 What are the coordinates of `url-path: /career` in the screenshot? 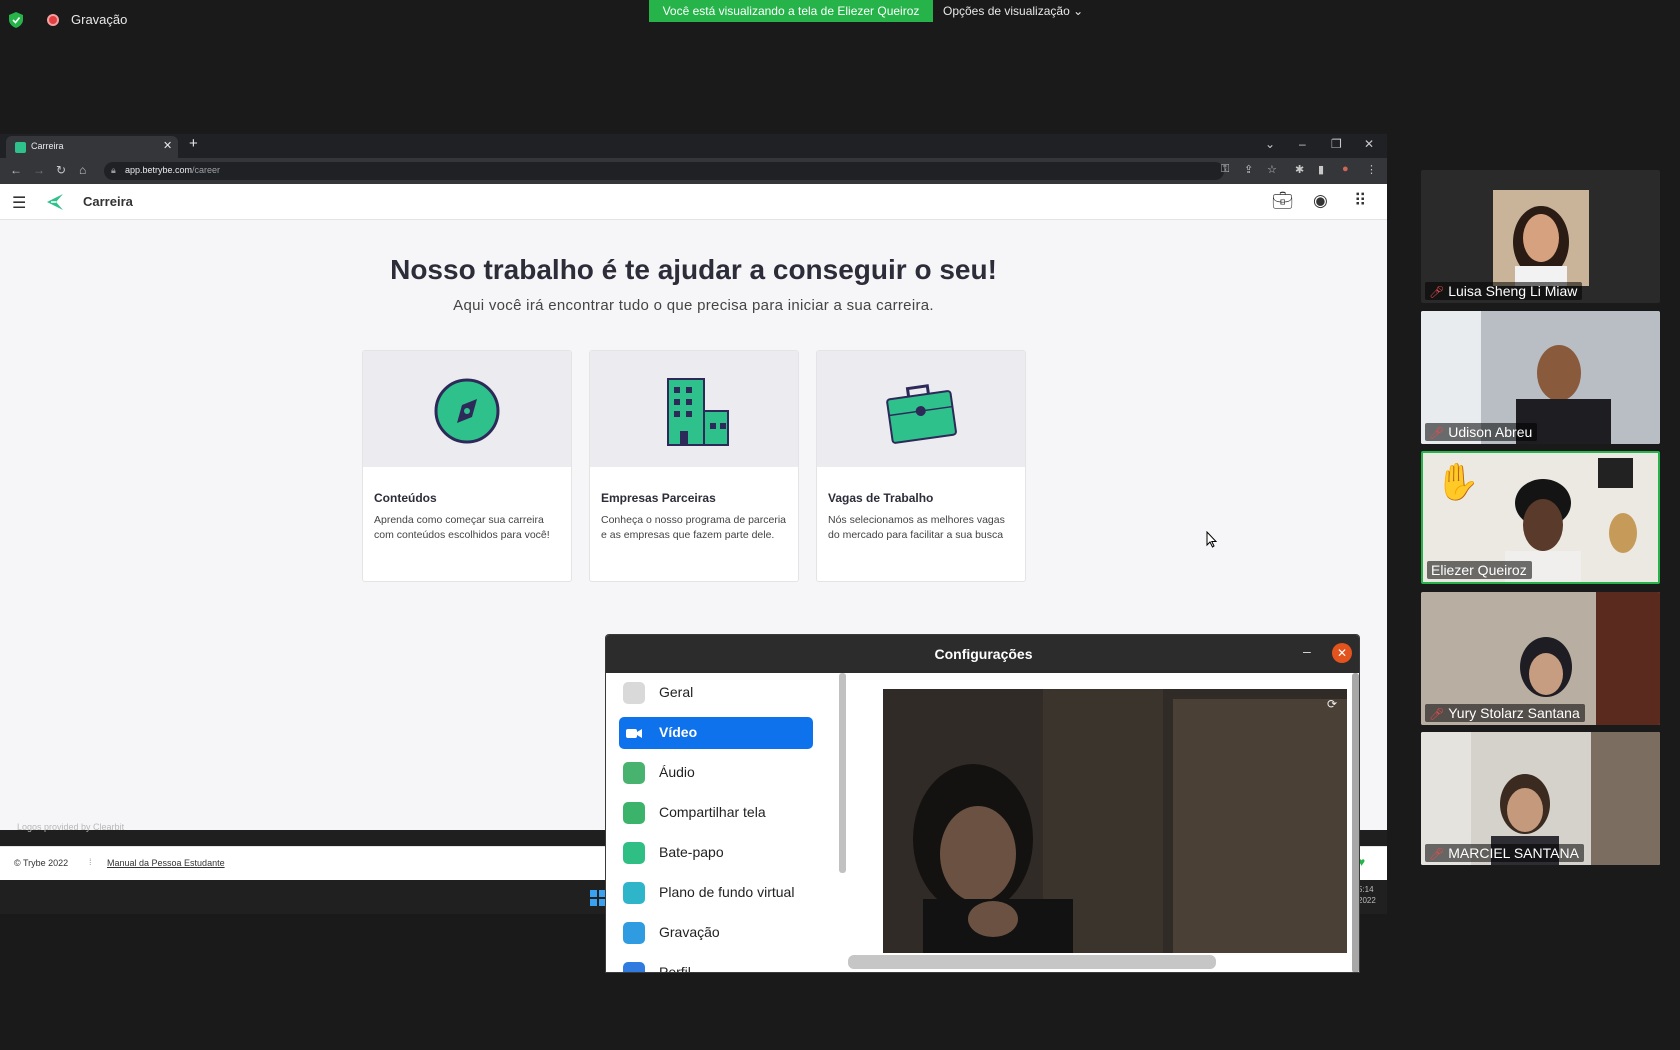 It's located at (206, 170).